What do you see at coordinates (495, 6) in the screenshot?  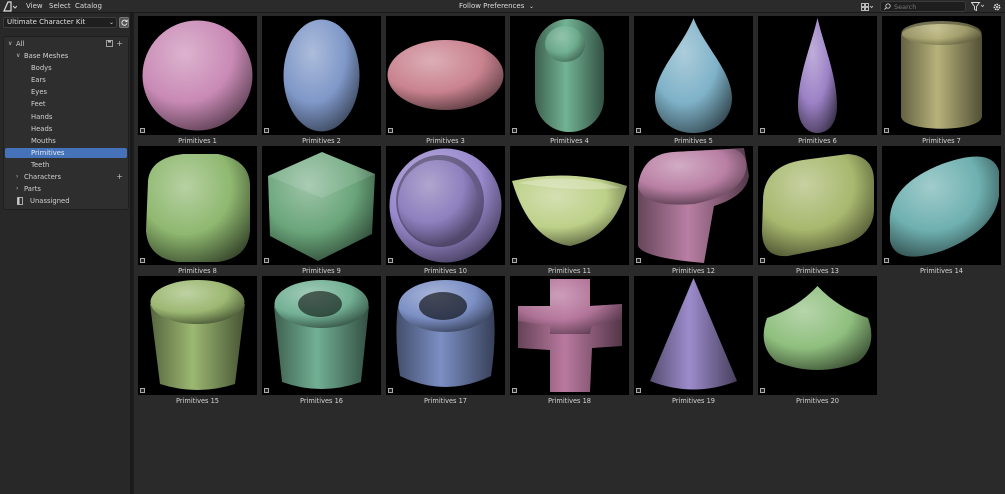 I see `import-method-dropdown: Follow Preferences ⌄` at bounding box center [495, 6].